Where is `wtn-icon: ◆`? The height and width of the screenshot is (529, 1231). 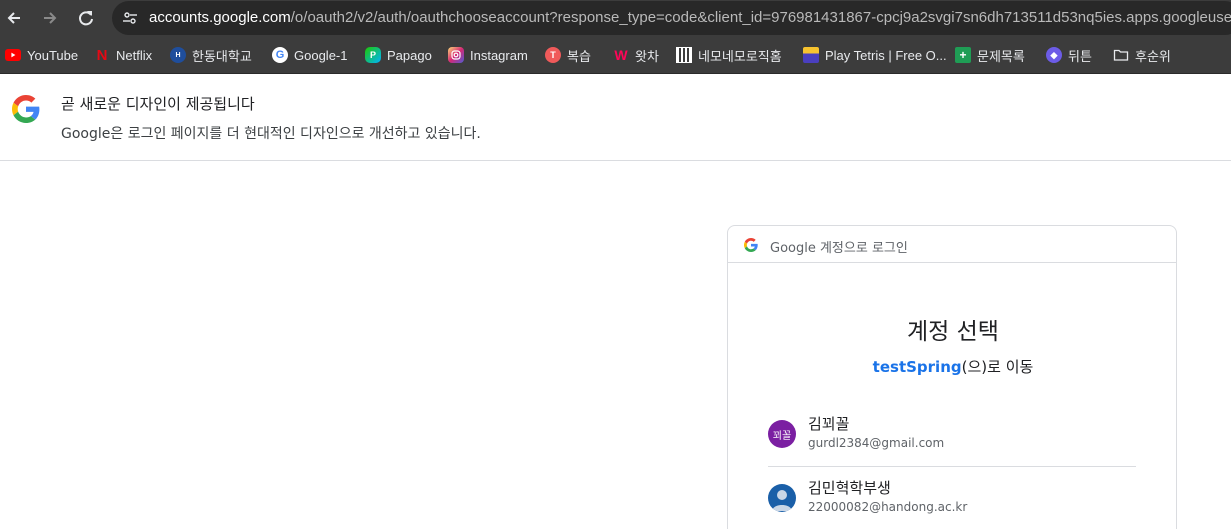 wtn-icon: ◆ is located at coordinates (1054, 55).